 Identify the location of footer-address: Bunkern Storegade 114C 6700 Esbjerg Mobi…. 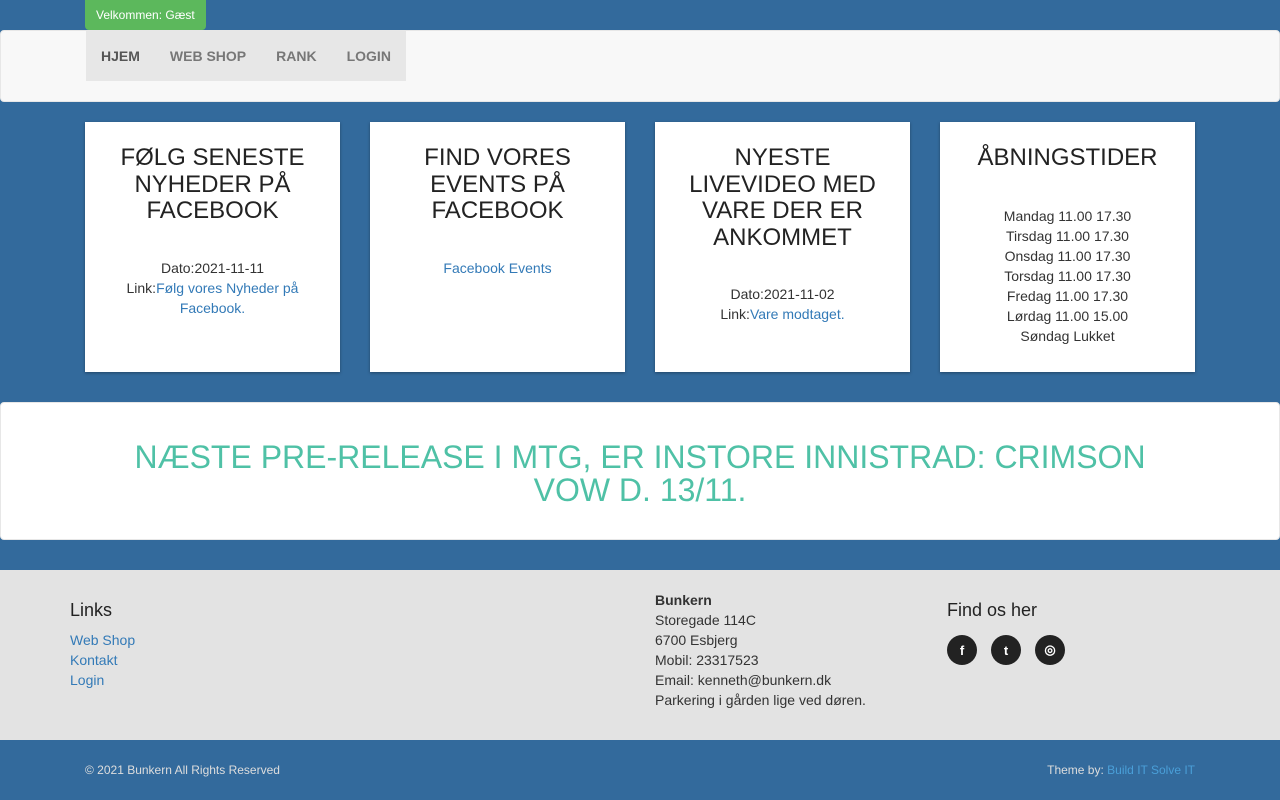
(760, 650).